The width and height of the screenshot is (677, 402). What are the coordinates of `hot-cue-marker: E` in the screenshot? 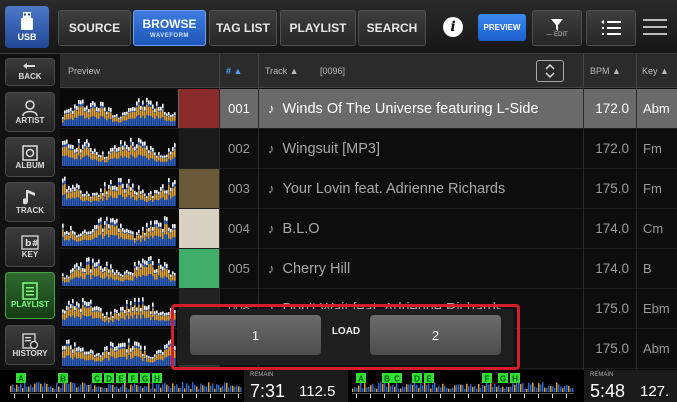 It's located at (429, 378).